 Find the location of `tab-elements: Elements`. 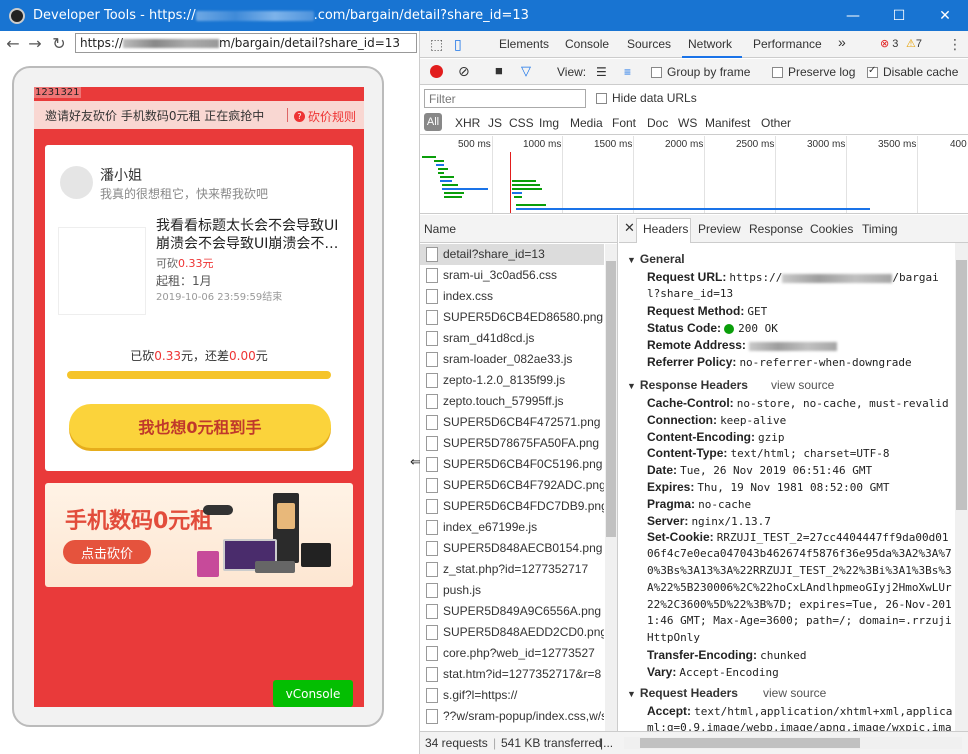

tab-elements: Elements is located at coordinates (524, 44).